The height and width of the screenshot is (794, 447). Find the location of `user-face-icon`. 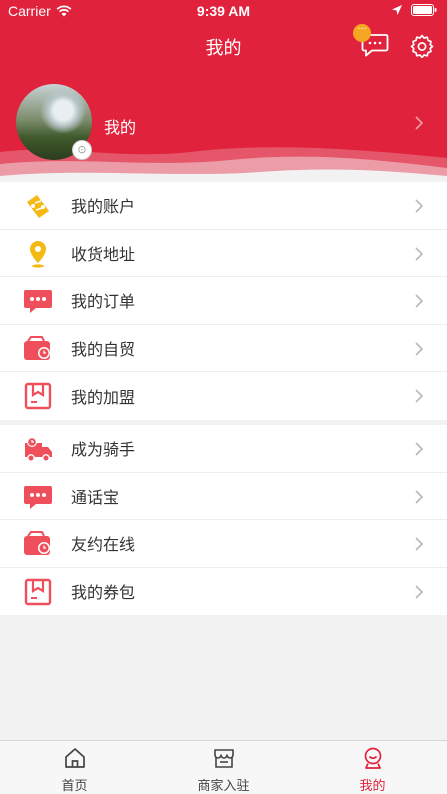

user-face-icon is located at coordinates (372, 758).